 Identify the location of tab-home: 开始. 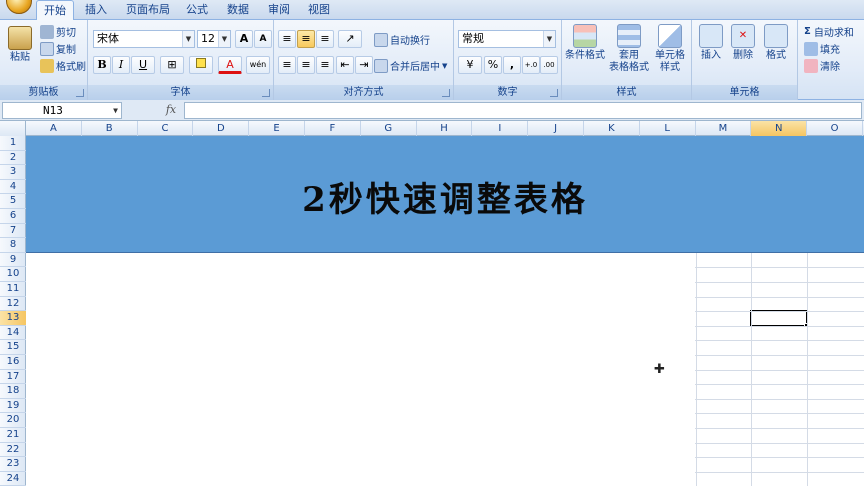
(55, 10).